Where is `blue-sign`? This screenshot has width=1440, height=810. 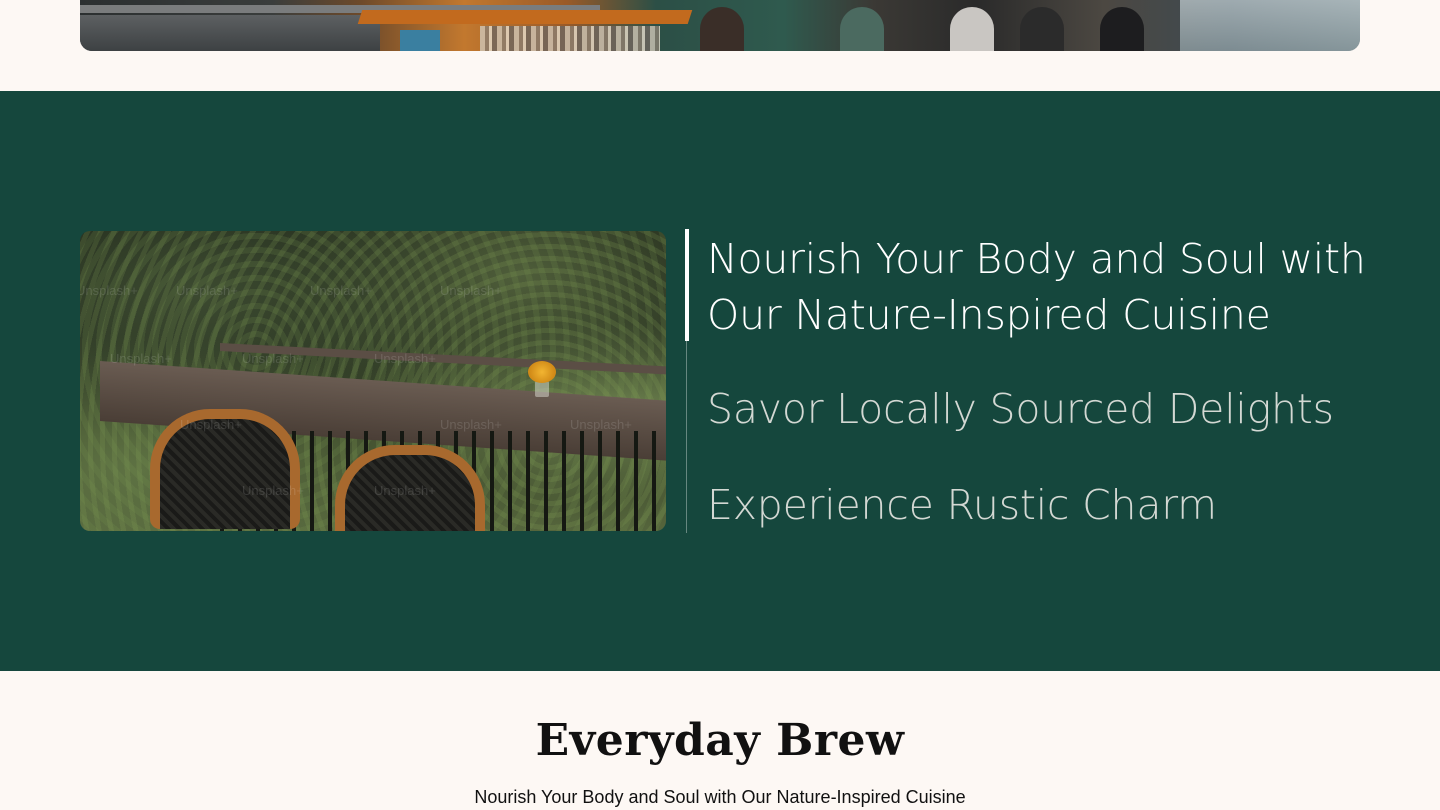 blue-sign is located at coordinates (420, 40).